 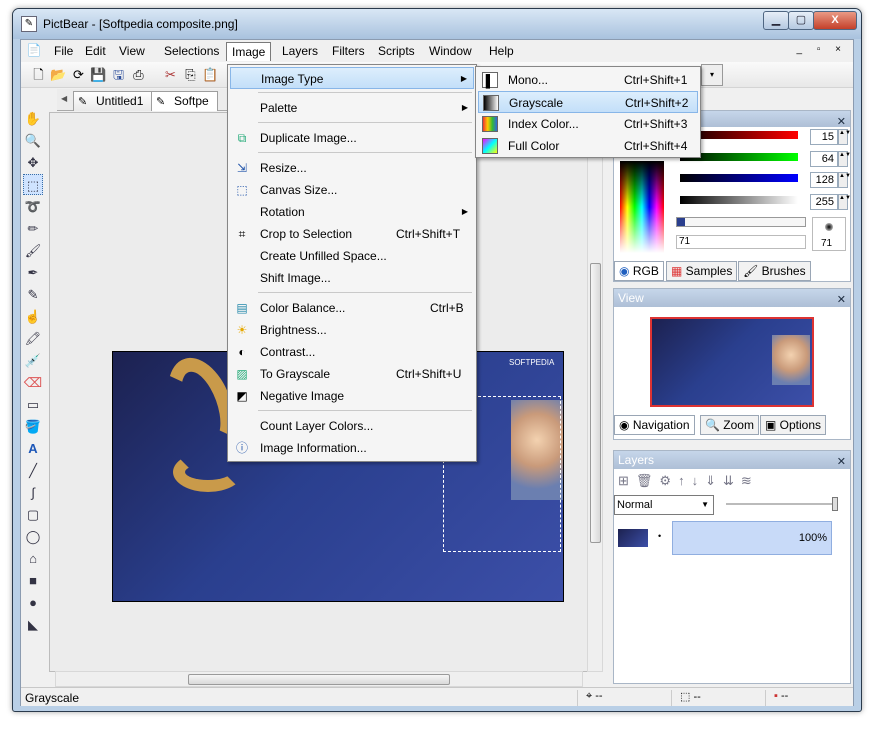 I want to click on submenu-item-grayscale: Grayscale Ctrl+Shift+2, so click(x=588, y=102).